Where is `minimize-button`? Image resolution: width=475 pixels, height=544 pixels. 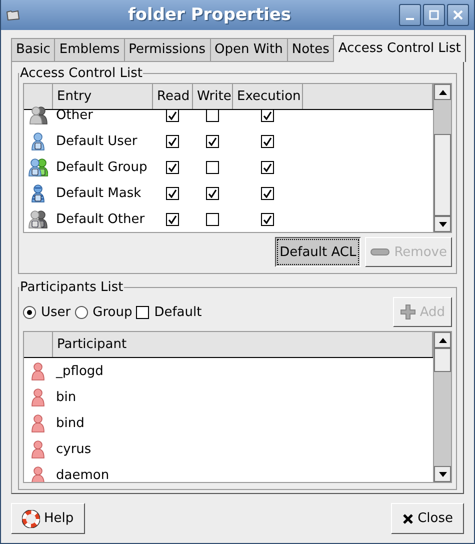
minimize-button is located at coordinates (410, 15).